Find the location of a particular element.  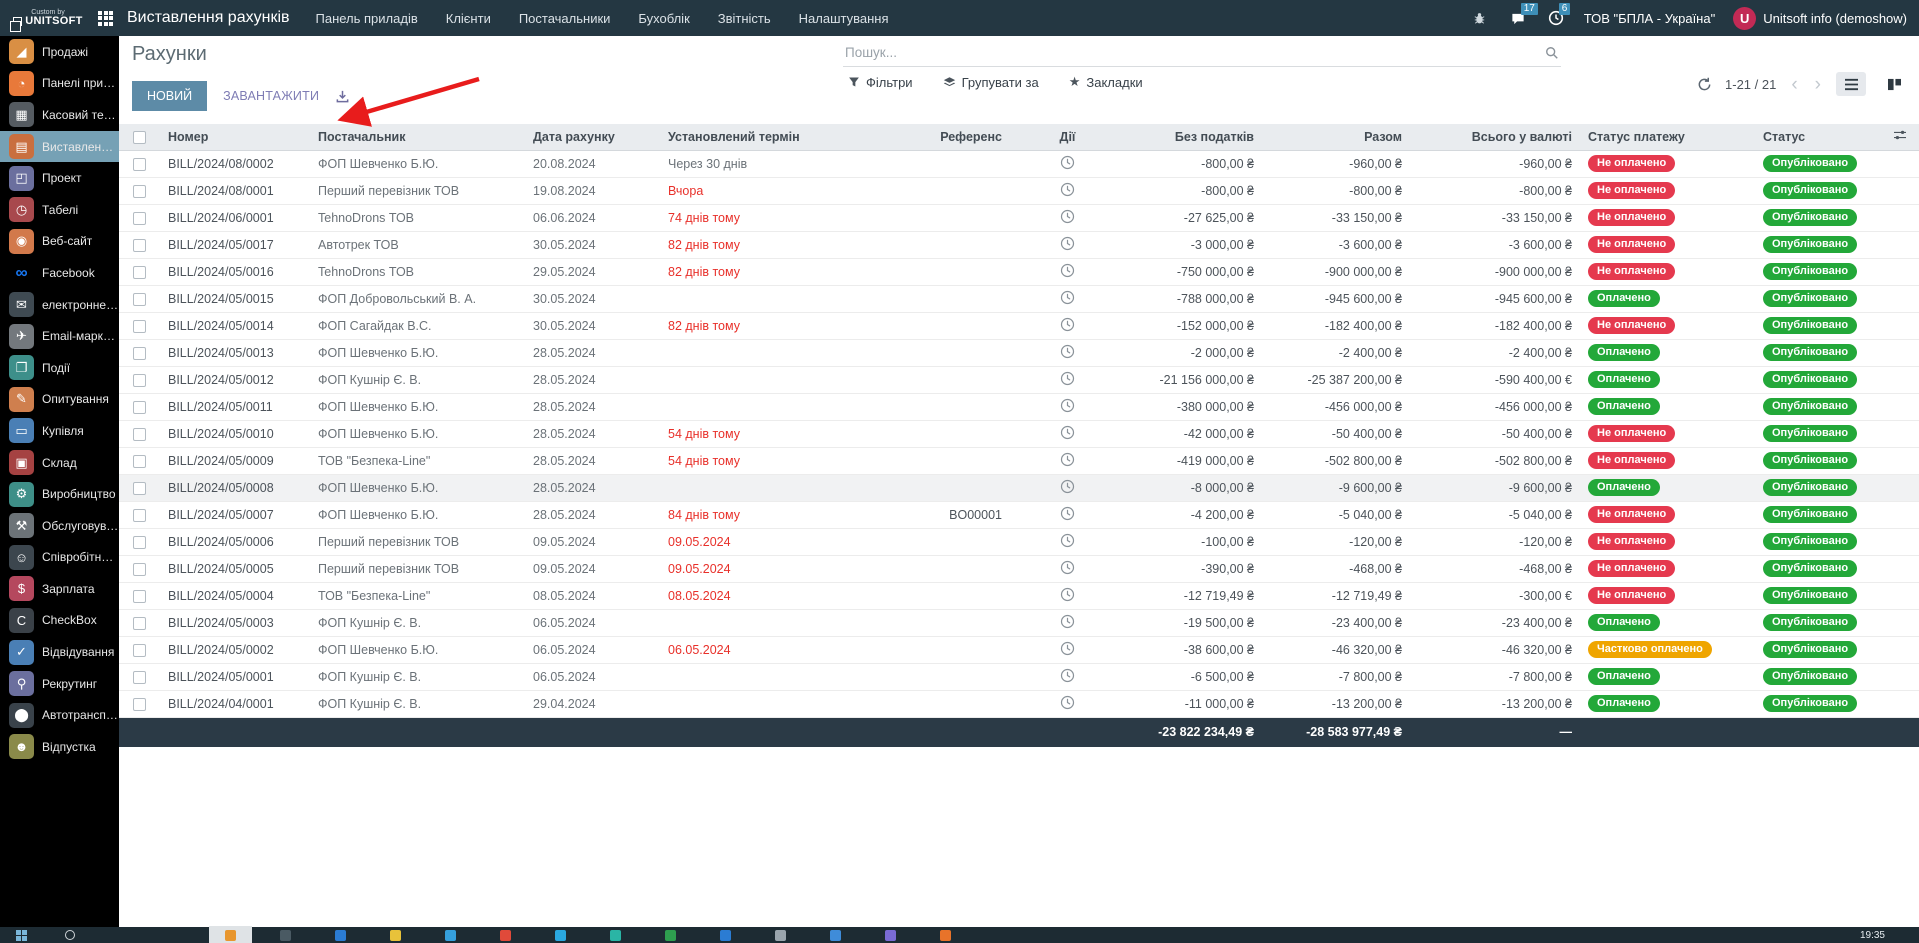

menu-item-постачальники: Постачальники is located at coordinates (565, 18).